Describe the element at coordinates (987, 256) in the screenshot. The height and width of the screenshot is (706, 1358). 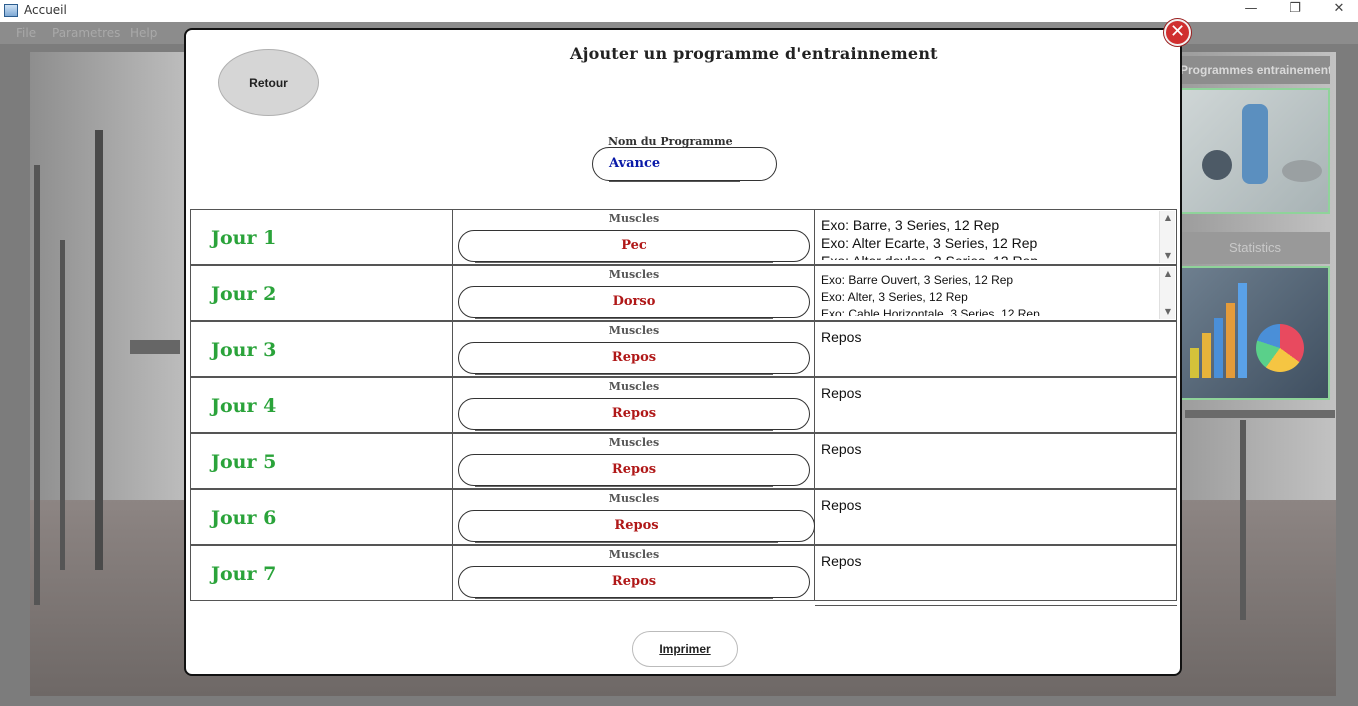
I see `exercise-line: Exo: Alter devloe, 3 Series, 12 Rep` at that location.